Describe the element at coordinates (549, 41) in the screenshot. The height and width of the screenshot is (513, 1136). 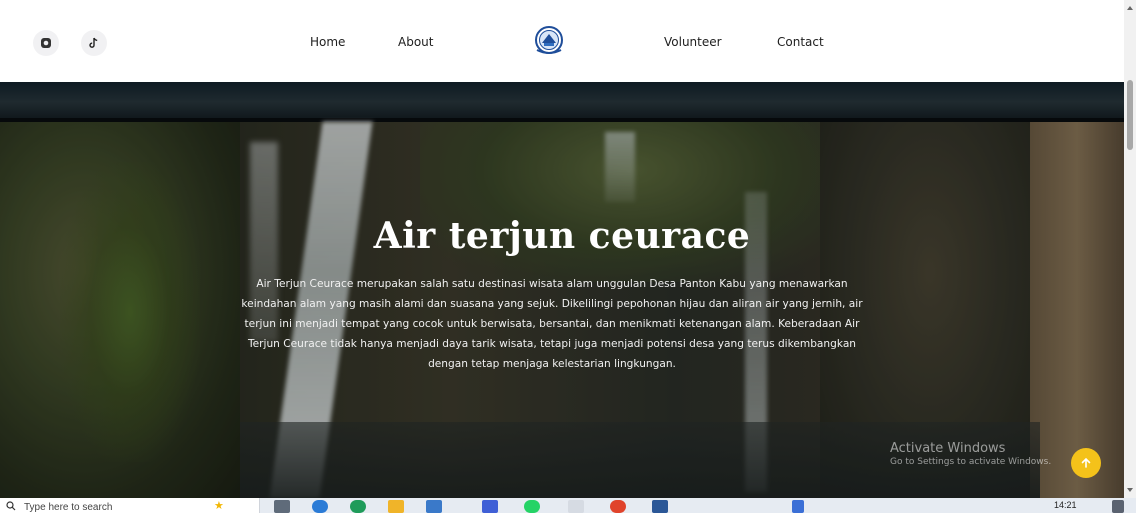
I see `village-logo` at that location.